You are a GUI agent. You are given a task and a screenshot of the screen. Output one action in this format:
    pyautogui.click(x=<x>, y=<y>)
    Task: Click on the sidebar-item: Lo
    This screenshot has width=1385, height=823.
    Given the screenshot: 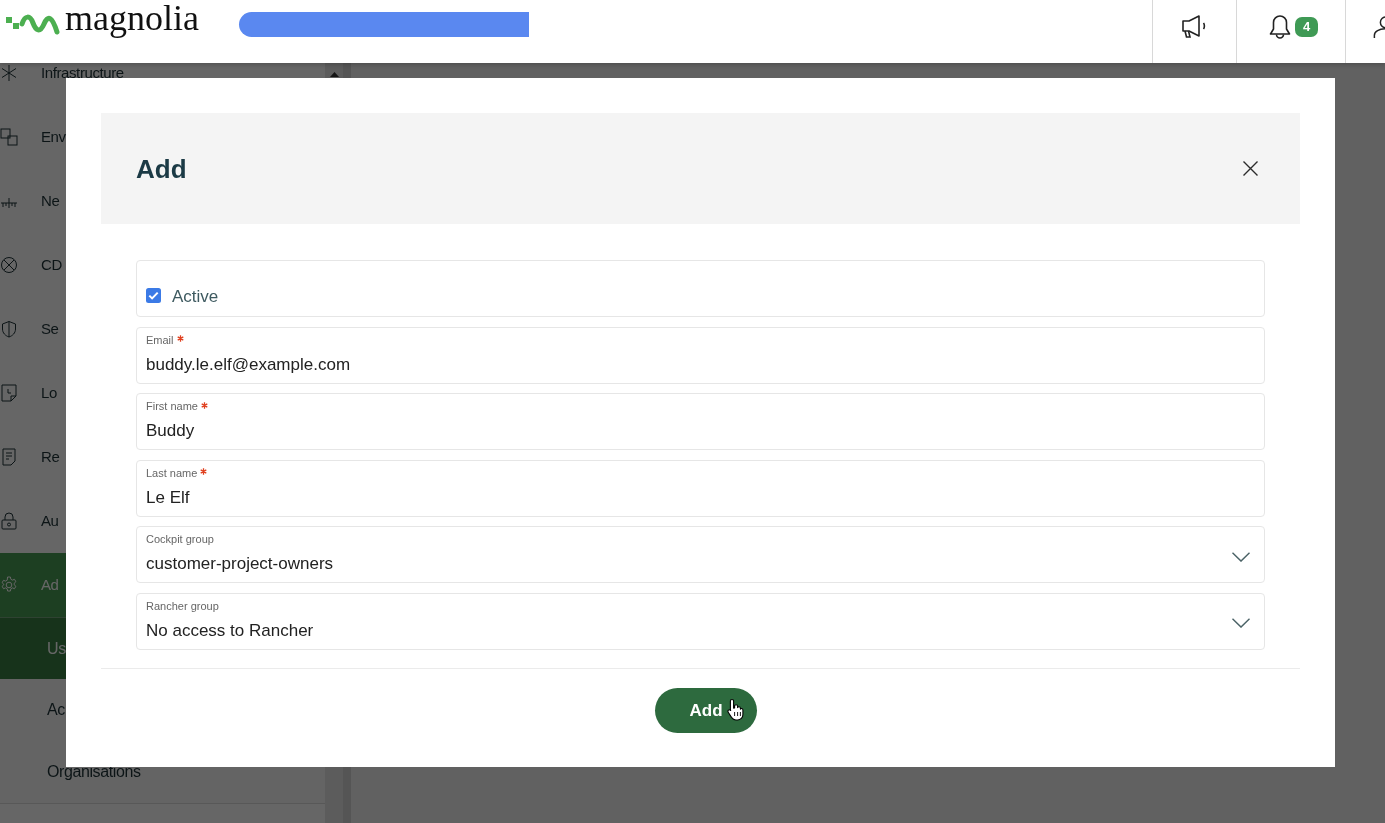 What is the action you would take?
    pyautogui.click(x=49, y=393)
    